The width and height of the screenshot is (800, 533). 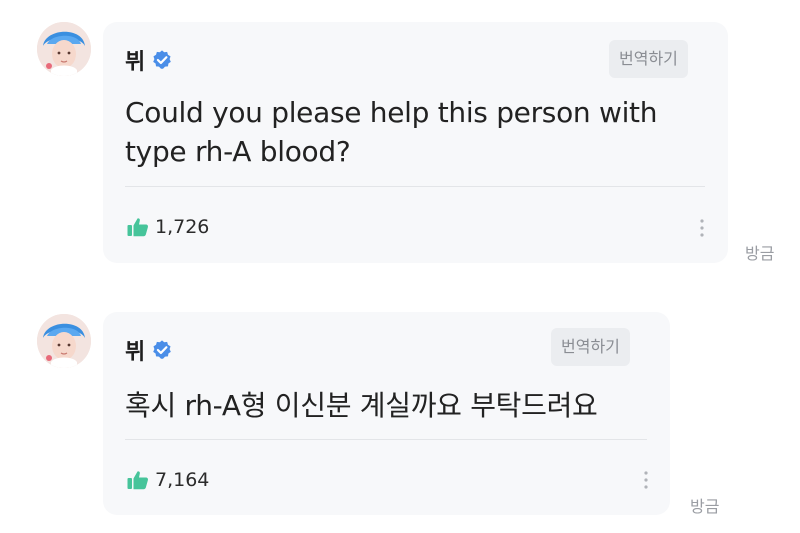 I want to click on comment-text: 혹시 rh-A형 이신분 계실까요 부탁드려요, so click(x=361, y=405).